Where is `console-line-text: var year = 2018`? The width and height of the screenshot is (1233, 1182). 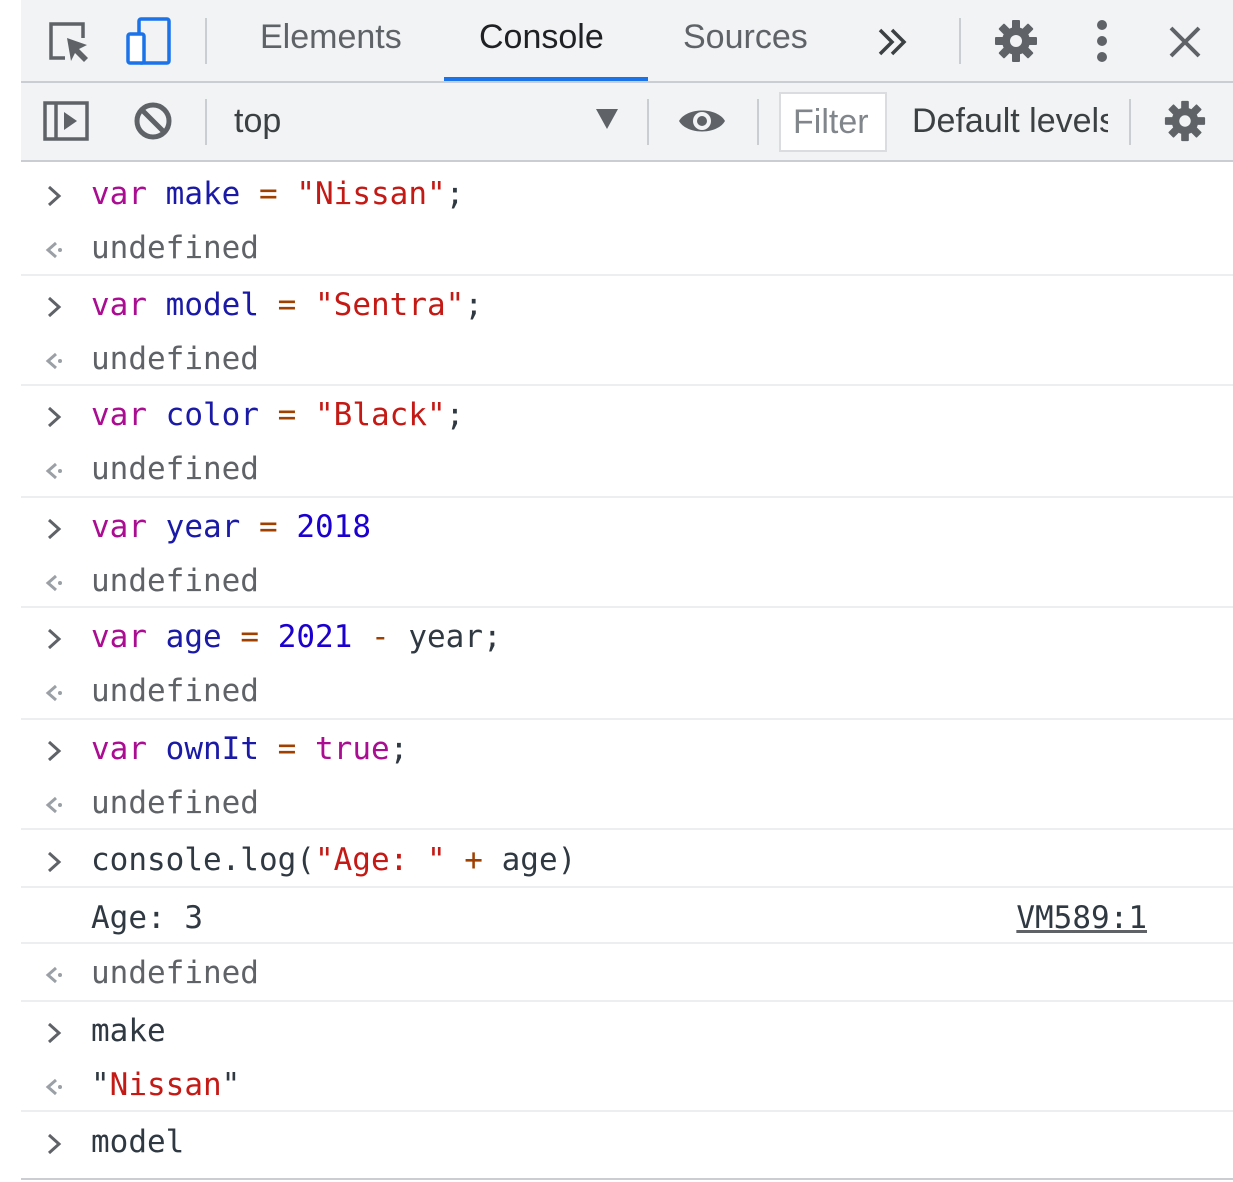
console-line-text: var year = 2018 is located at coordinates (231, 527).